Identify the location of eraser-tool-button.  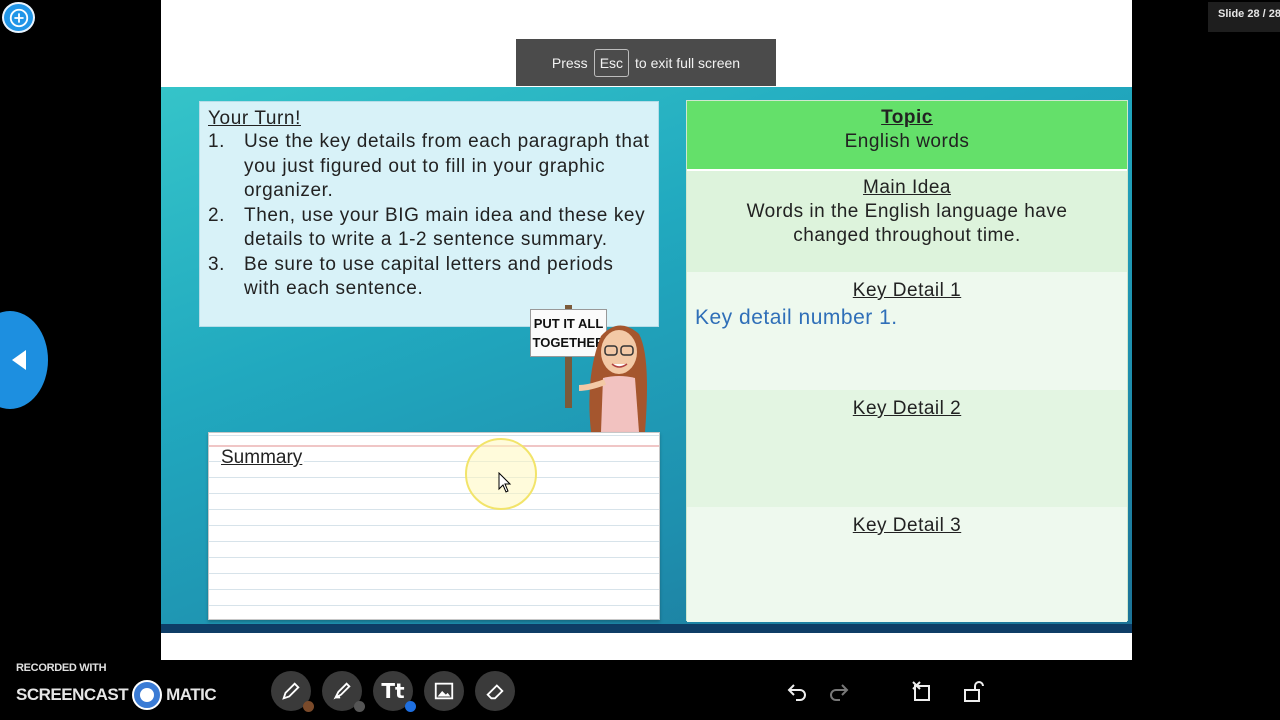
(495, 691).